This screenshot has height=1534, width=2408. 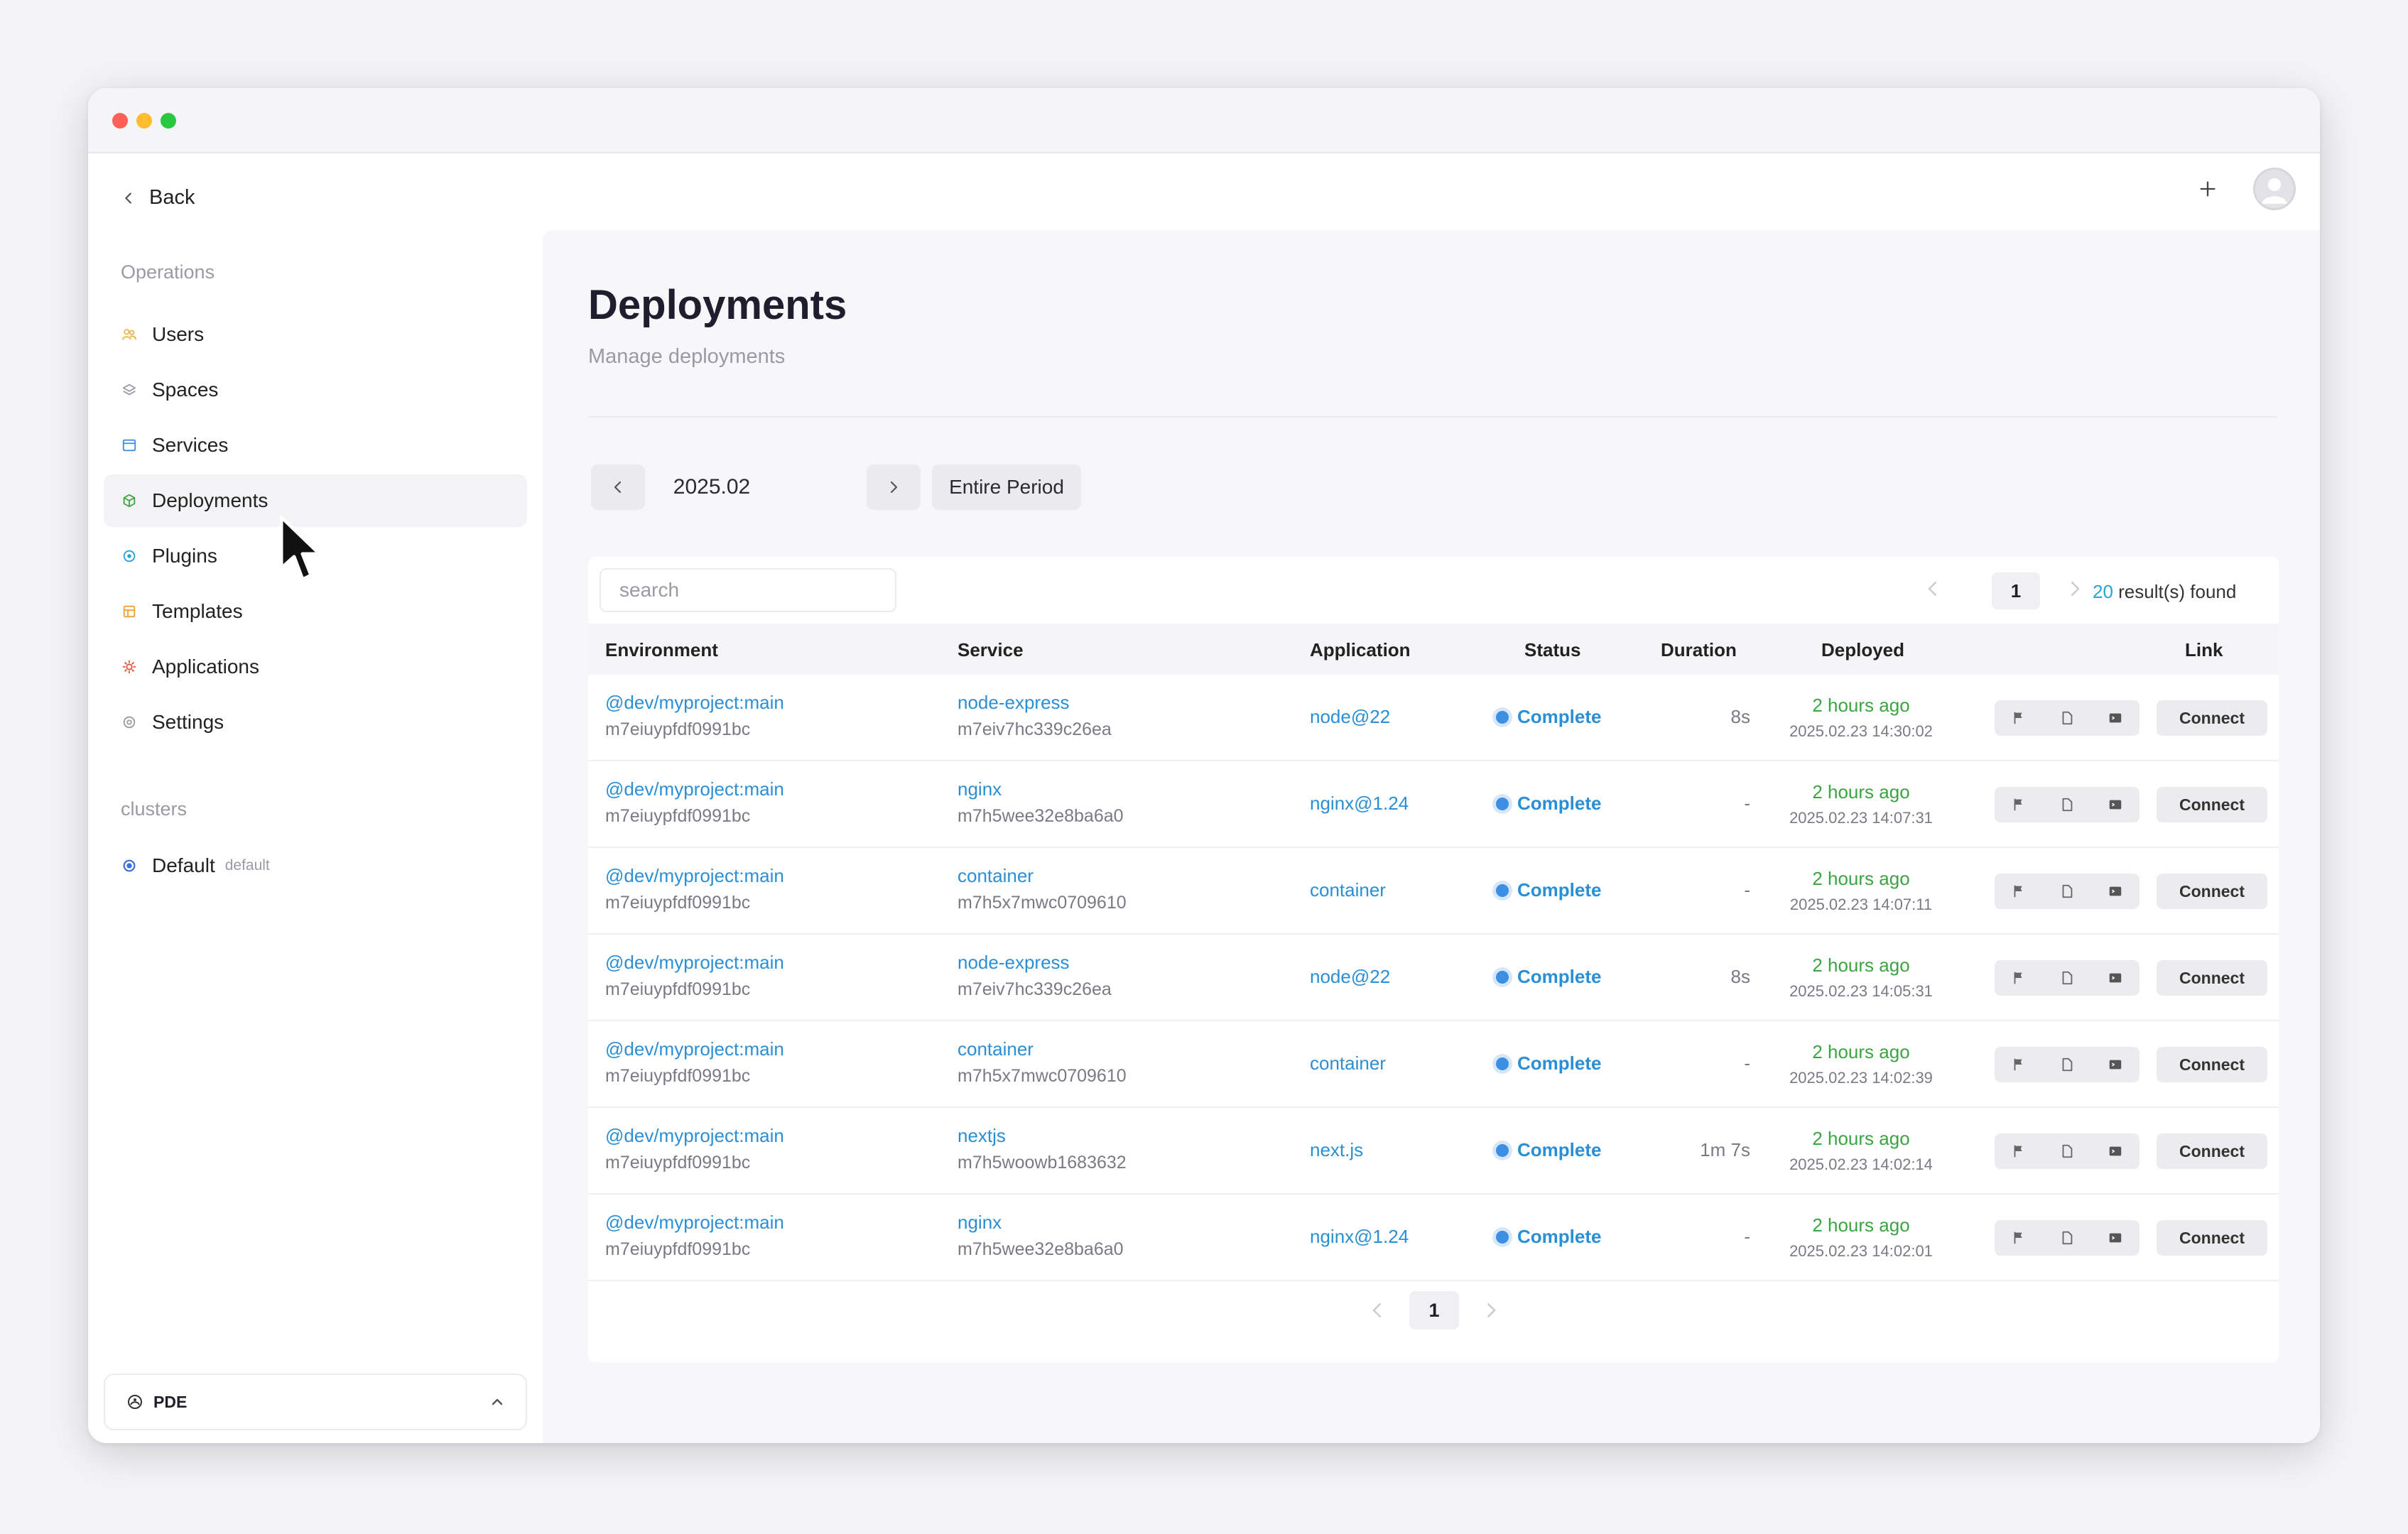 I want to click on chevron-right-icon, so click(x=894, y=487).